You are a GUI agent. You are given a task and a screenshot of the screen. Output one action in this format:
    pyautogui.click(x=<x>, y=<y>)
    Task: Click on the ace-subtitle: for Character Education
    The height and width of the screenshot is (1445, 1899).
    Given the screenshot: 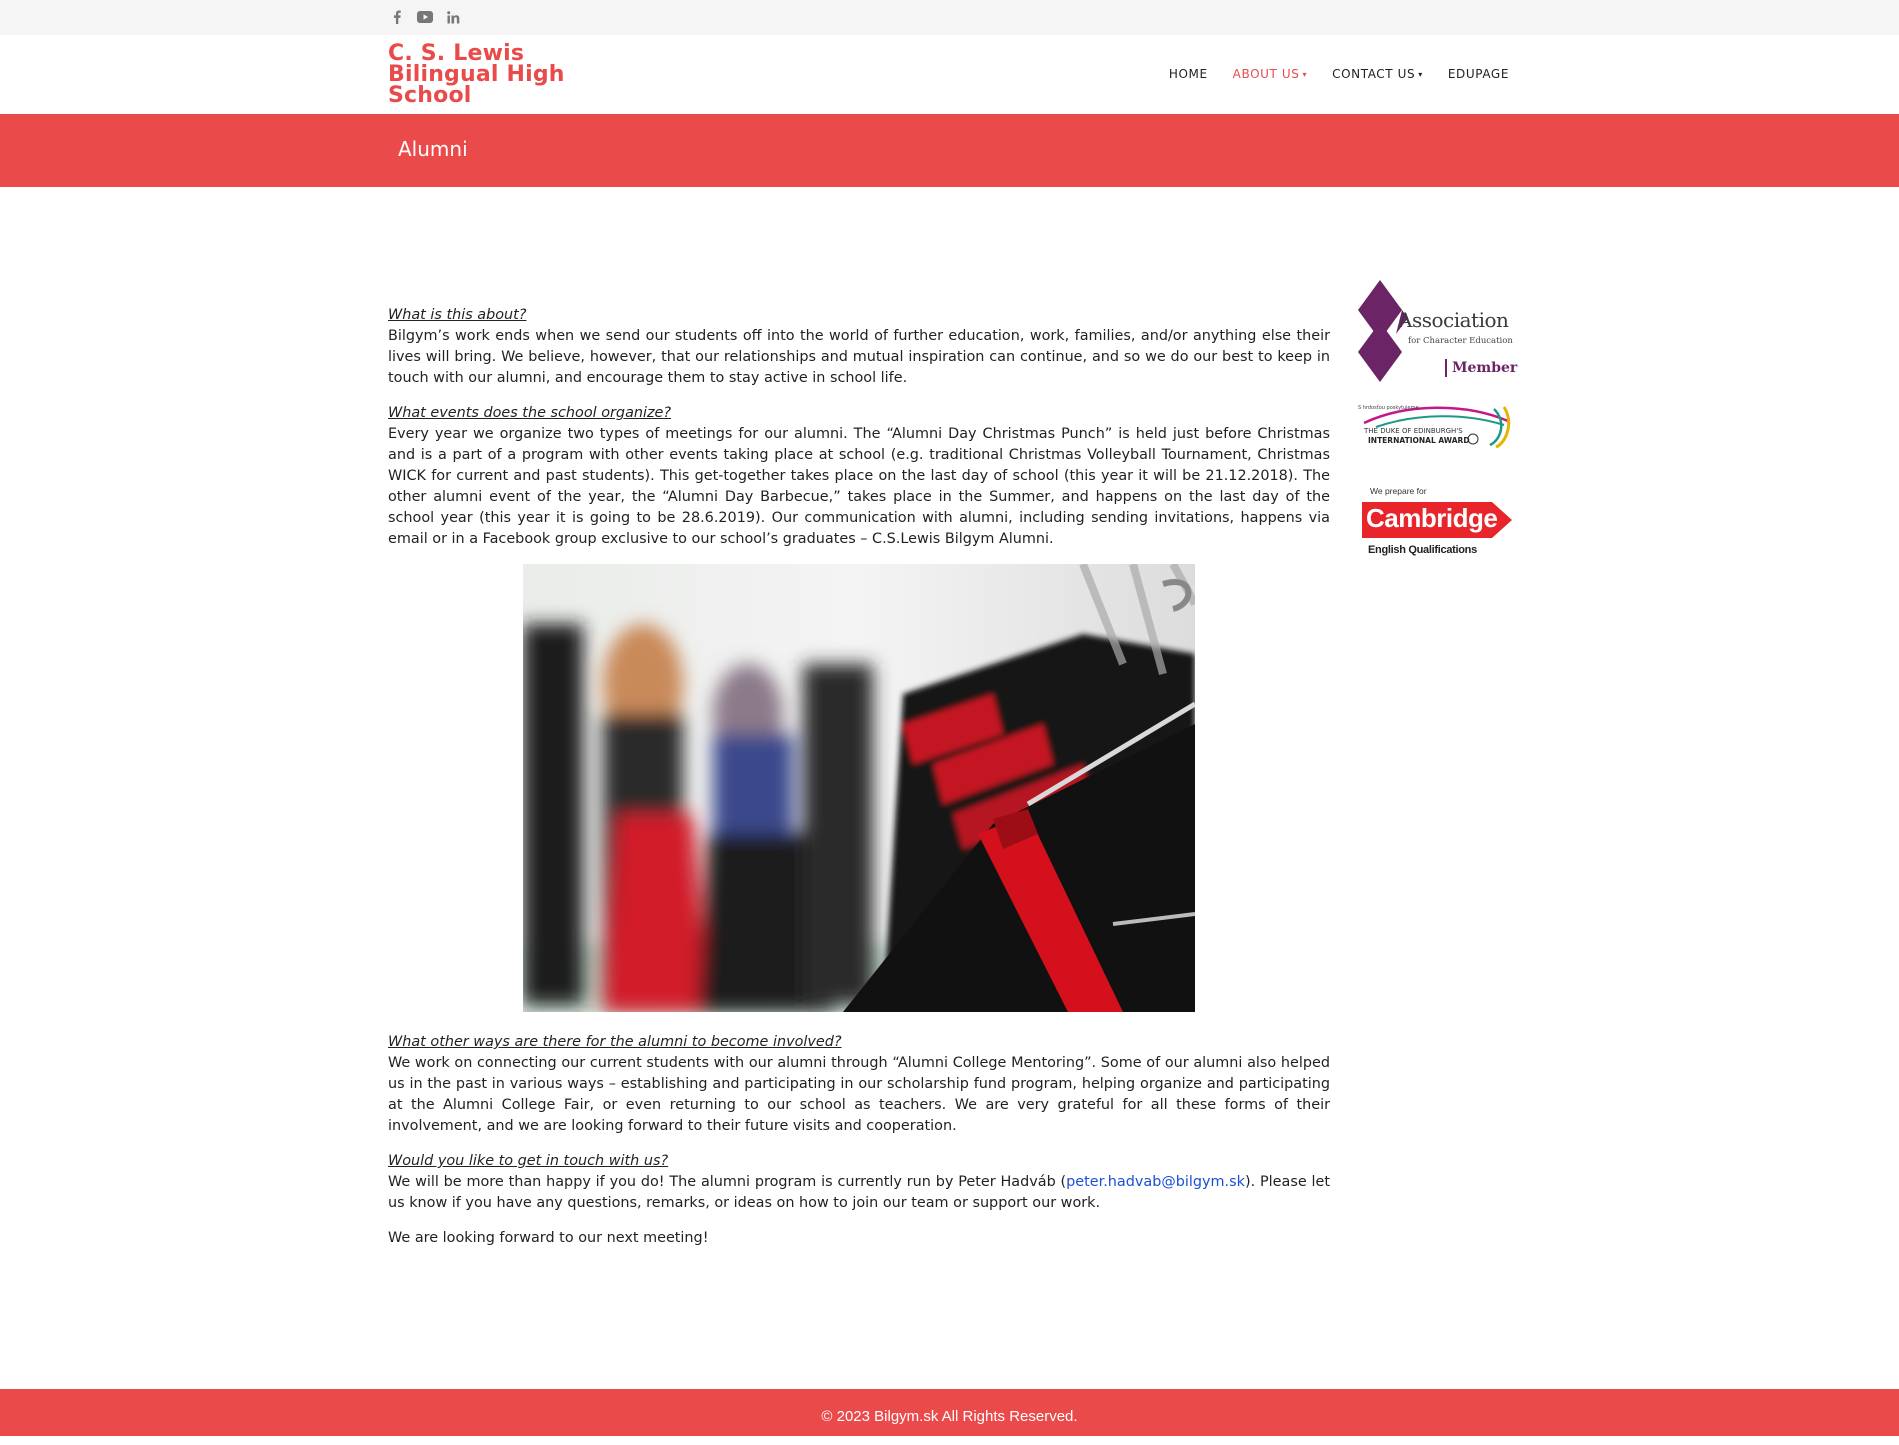 What is the action you would take?
    pyautogui.click(x=1460, y=341)
    